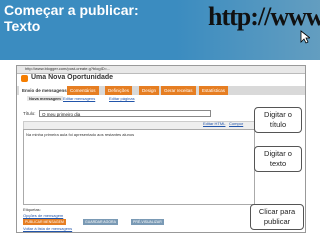 This screenshot has width=320, height=240. What do you see at coordinates (83, 90) in the screenshot?
I see `tab-comentarios: Comentários` at bounding box center [83, 90].